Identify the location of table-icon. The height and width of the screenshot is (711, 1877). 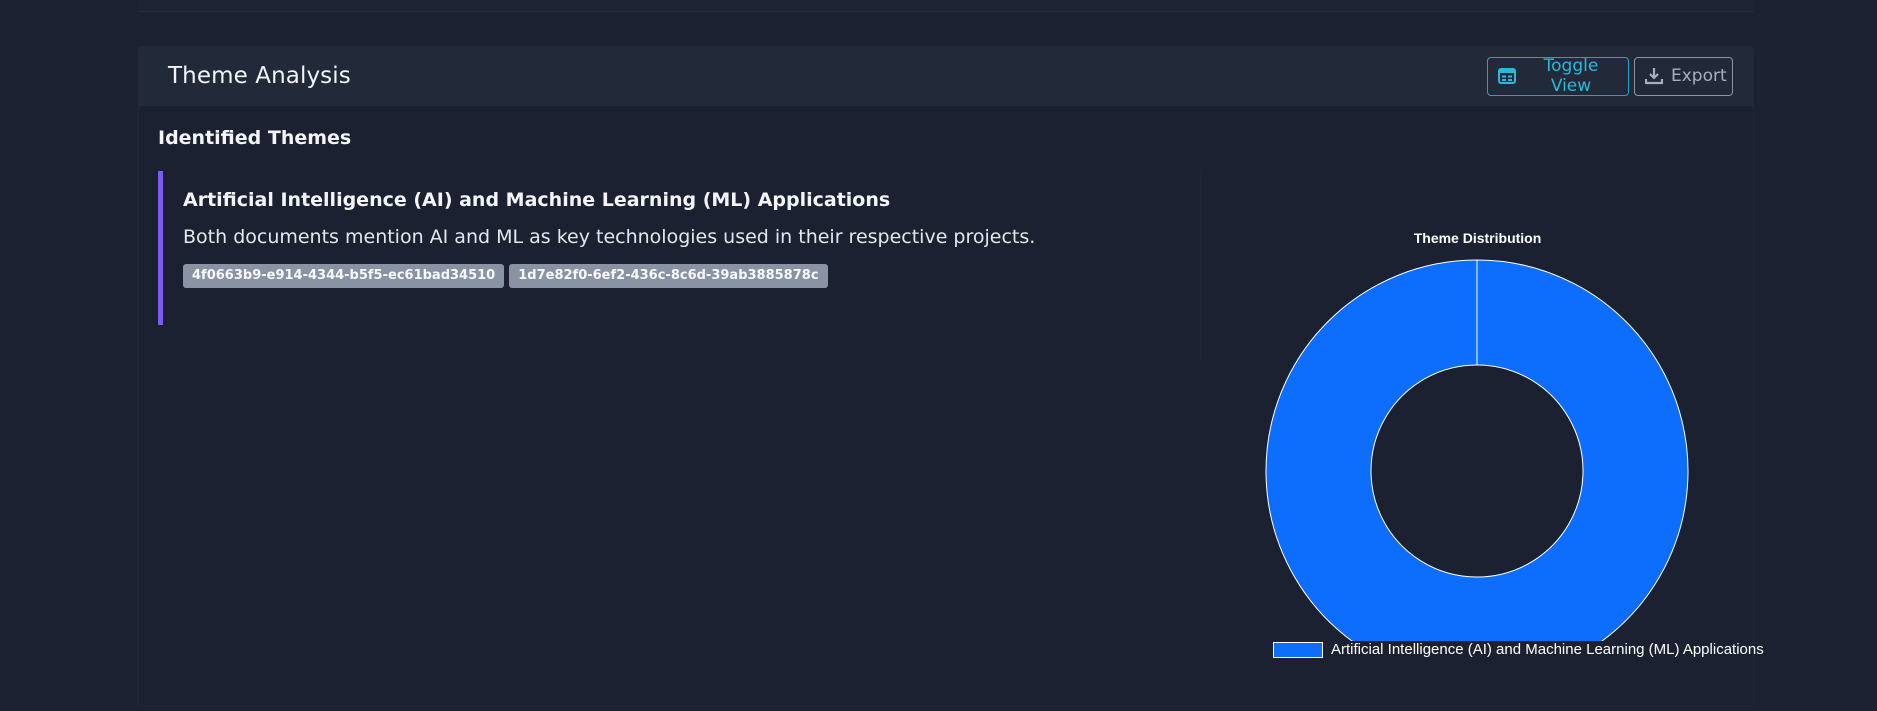
(1507, 76).